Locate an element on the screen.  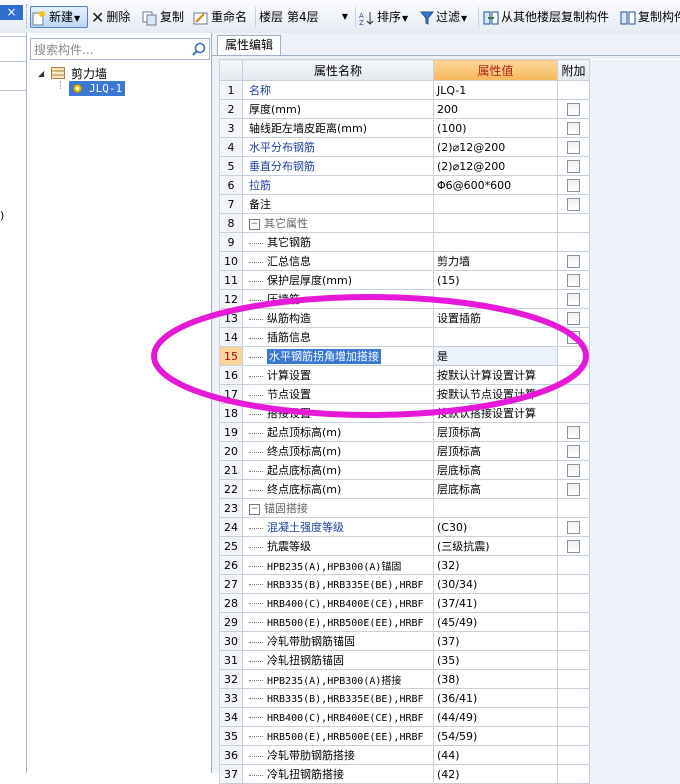
property-value-cell: Φ6@600*600 is located at coordinates (496, 185).